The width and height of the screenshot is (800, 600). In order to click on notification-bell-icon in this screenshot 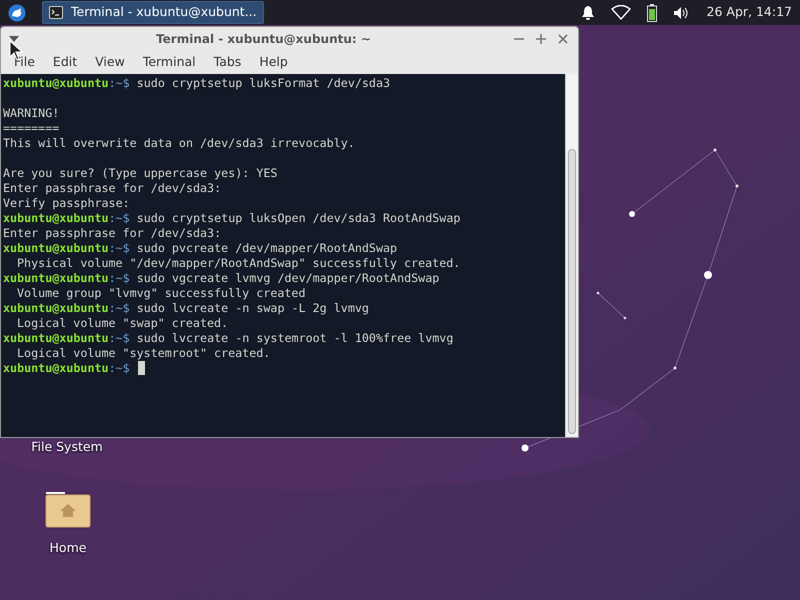, I will do `click(587, 12)`.